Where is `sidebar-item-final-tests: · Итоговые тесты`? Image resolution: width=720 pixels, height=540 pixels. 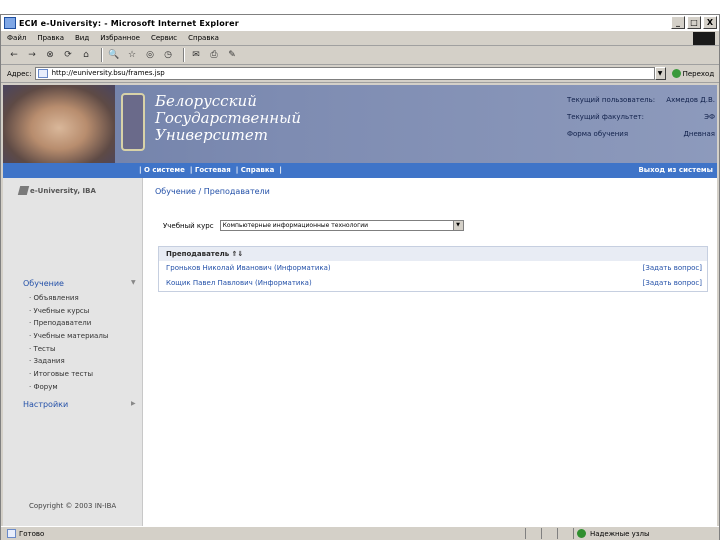 sidebar-item-final-tests: · Итоговые тесты is located at coordinates (68, 376).